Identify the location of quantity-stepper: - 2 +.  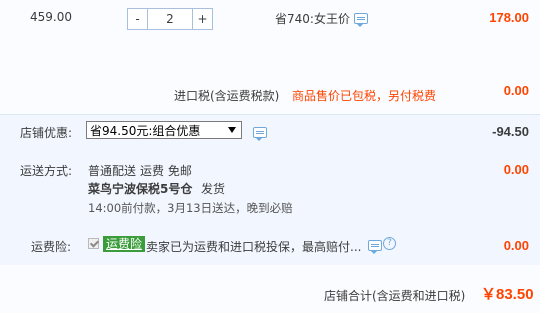
(170, 19).